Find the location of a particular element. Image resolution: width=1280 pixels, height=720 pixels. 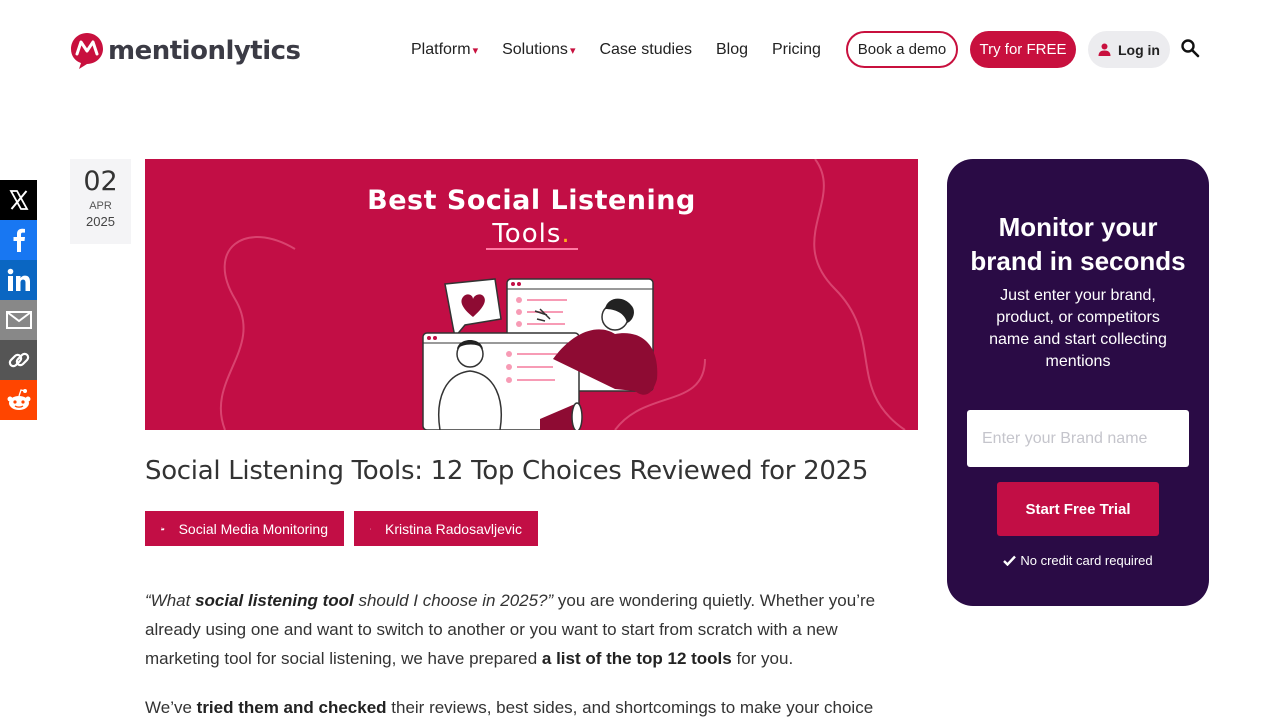

share-linkedin is located at coordinates (18, 280).